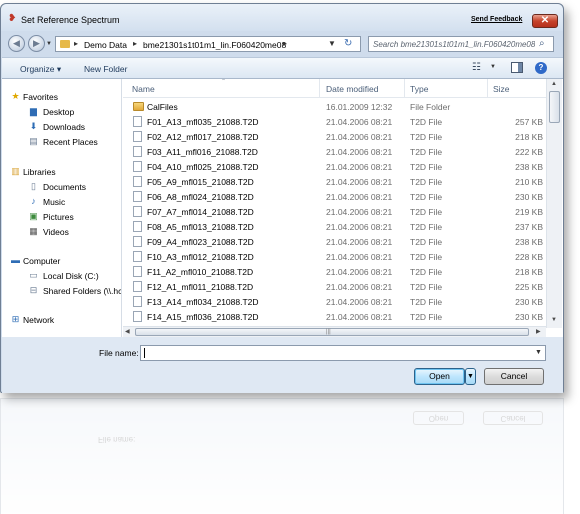  What do you see at coordinates (105, 69) in the screenshot?
I see `new-folder-button: New Folder` at bounding box center [105, 69].